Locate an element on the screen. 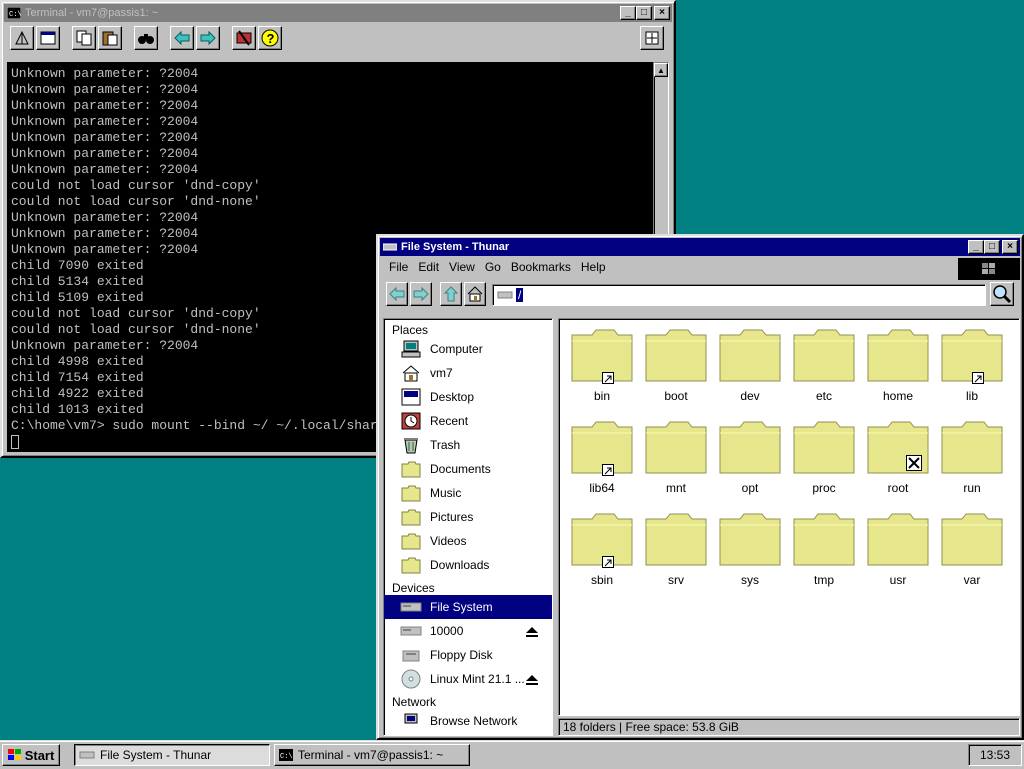  menu-go: Go is located at coordinates (493, 267).